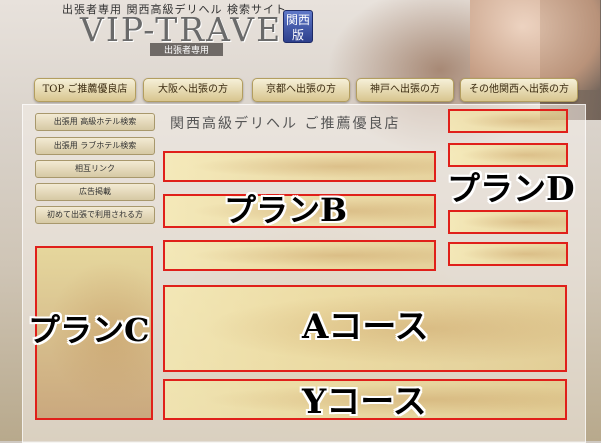  I want to click on plan-d-label: プランD, so click(511, 188).